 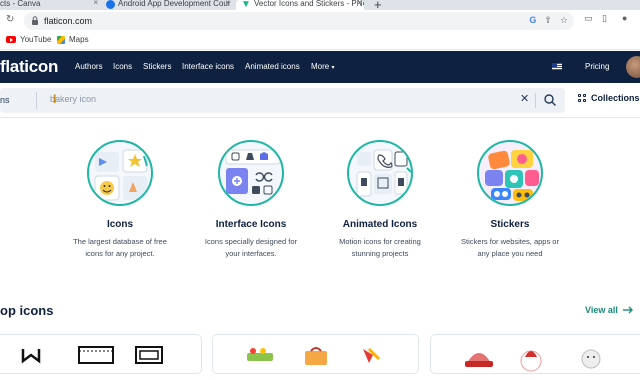 I want to click on text-cursor-icon: I, so click(x=55, y=99).